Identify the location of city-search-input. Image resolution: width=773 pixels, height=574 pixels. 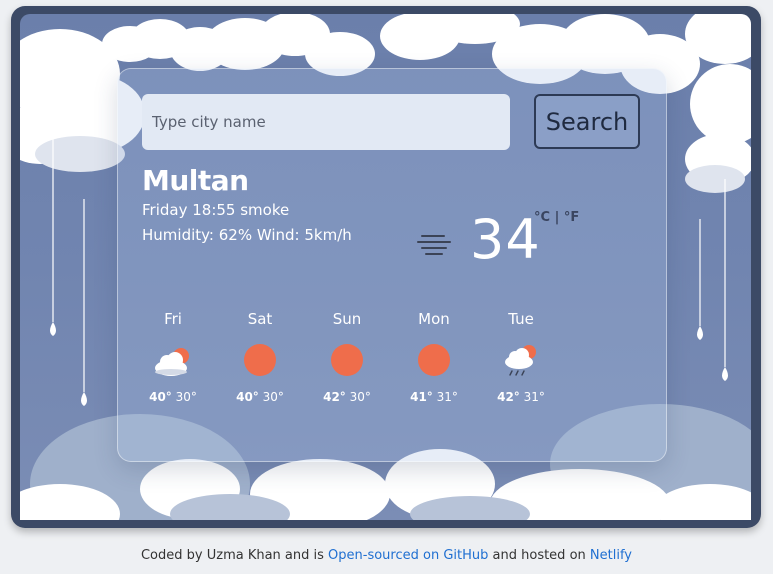
(326, 122).